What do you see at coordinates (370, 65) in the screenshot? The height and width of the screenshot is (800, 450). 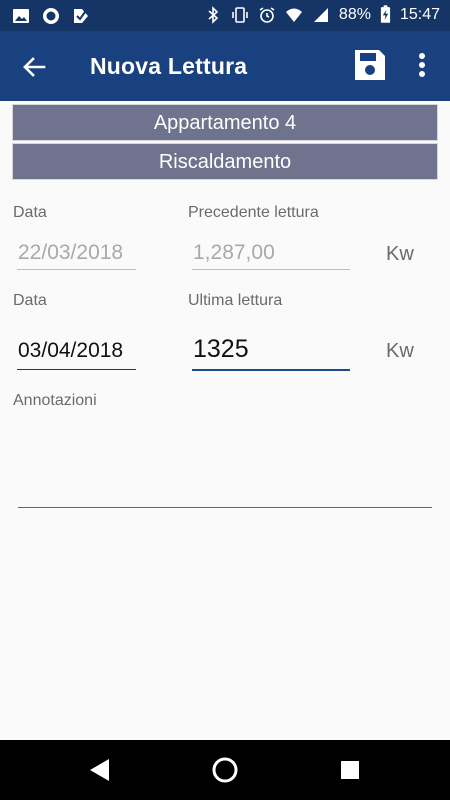 I see `save-icon` at bounding box center [370, 65].